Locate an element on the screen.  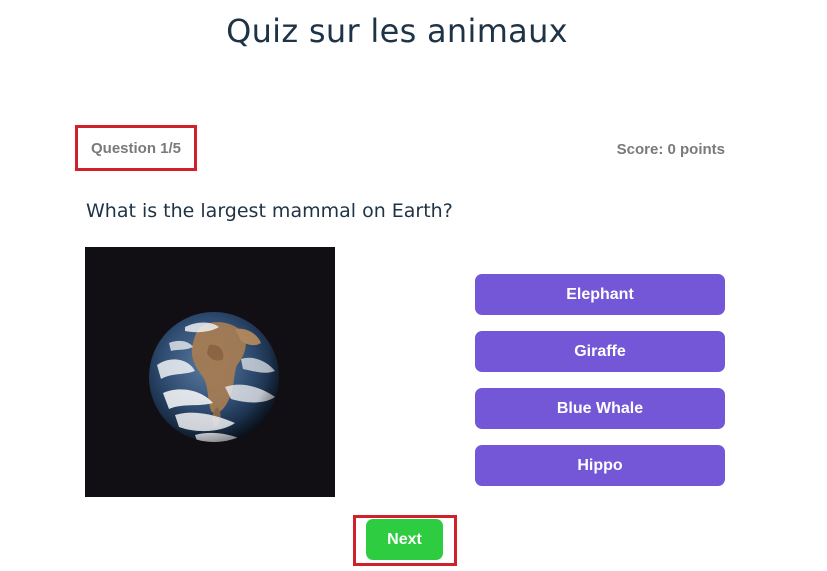
answer-blue-whale-button: Blue Whale is located at coordinates (600, 408).